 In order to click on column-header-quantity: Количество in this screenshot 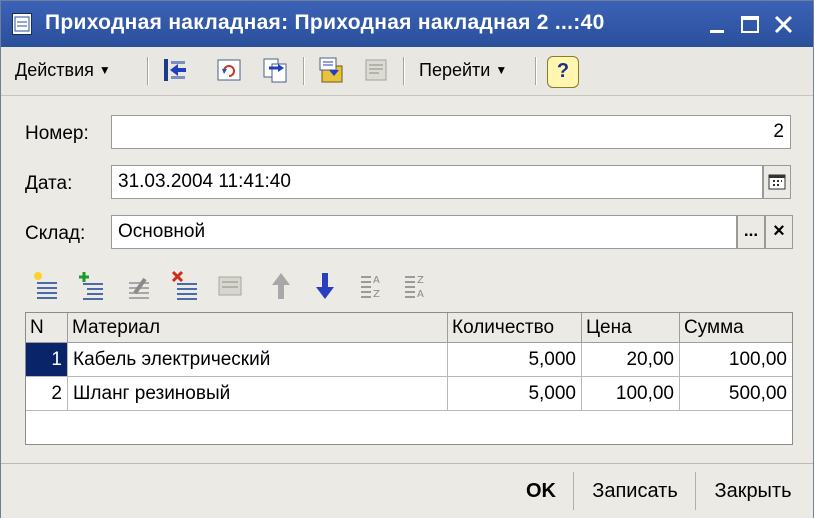, I will do `click(515, 328)`.